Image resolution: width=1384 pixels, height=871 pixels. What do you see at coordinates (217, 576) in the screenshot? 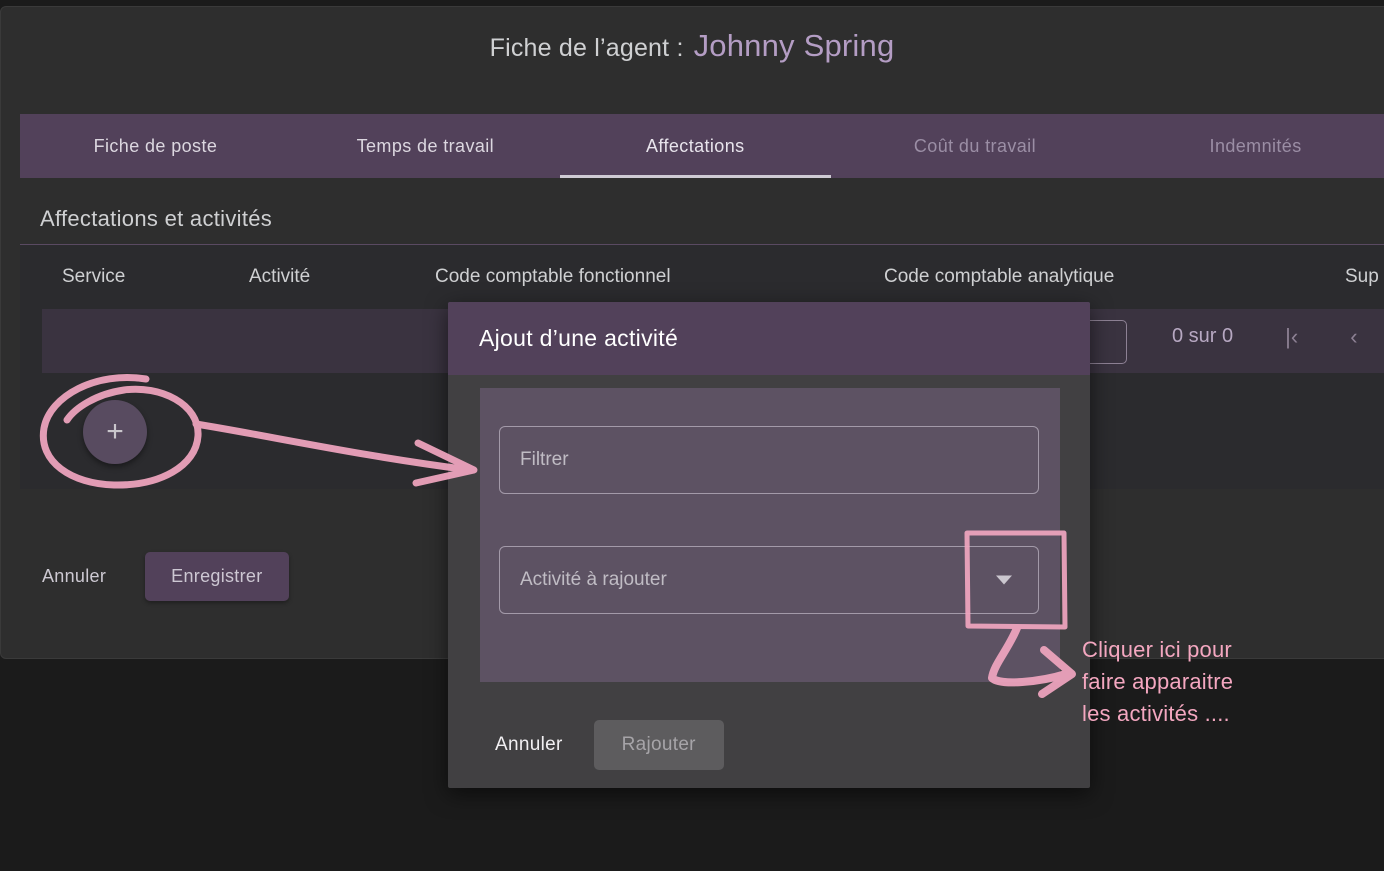
I see `save-button: Enregistrer` at bounding box center [217, 576].